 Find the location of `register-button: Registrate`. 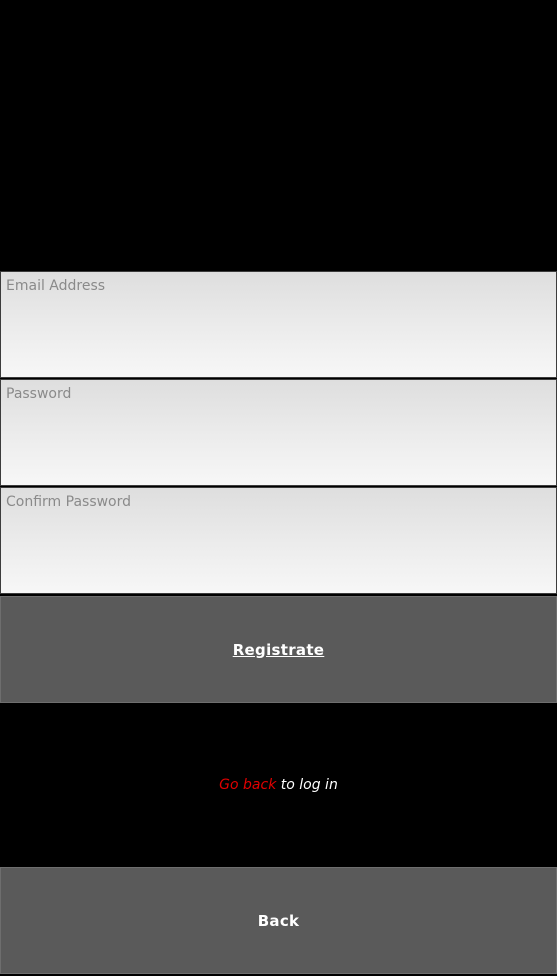

register-button: Registrate is located at coordinates (278, 649).